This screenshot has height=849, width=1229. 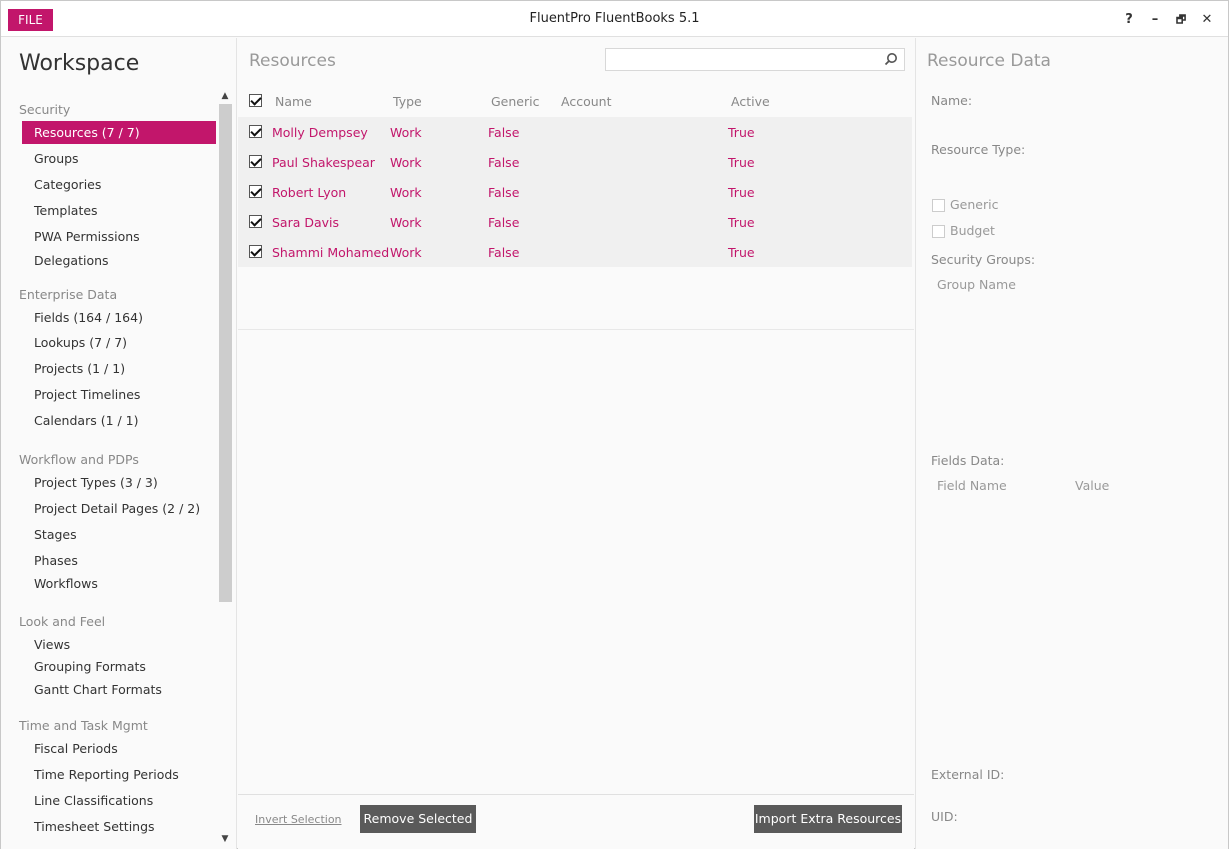 I want to click on sidebar-item-phases: Phases, so click(x=119, y=560).